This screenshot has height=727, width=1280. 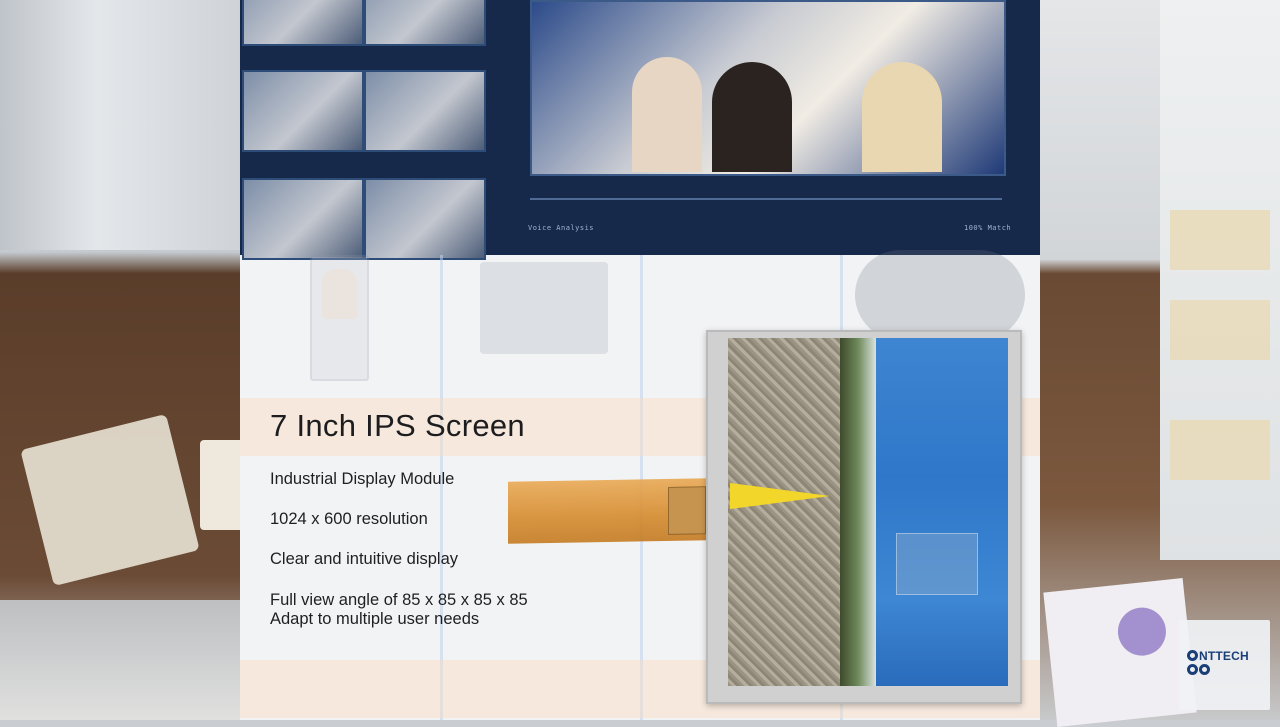 What do you see at coordinates (1220, 280) in the screenshot?
I see `background-shelf` at bounding box center [1220, 280].